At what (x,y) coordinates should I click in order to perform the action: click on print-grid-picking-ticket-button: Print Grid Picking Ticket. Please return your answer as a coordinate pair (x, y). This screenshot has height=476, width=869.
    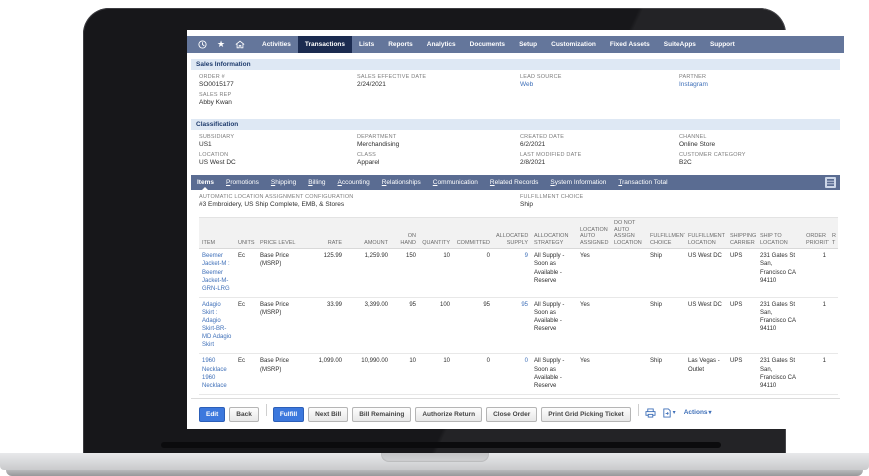
    Looking at the image, I should click on (586, 414).